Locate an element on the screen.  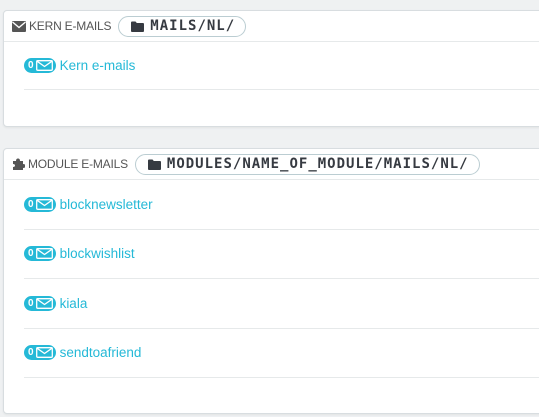
envelope-icon is located at coordinates (19, 26).